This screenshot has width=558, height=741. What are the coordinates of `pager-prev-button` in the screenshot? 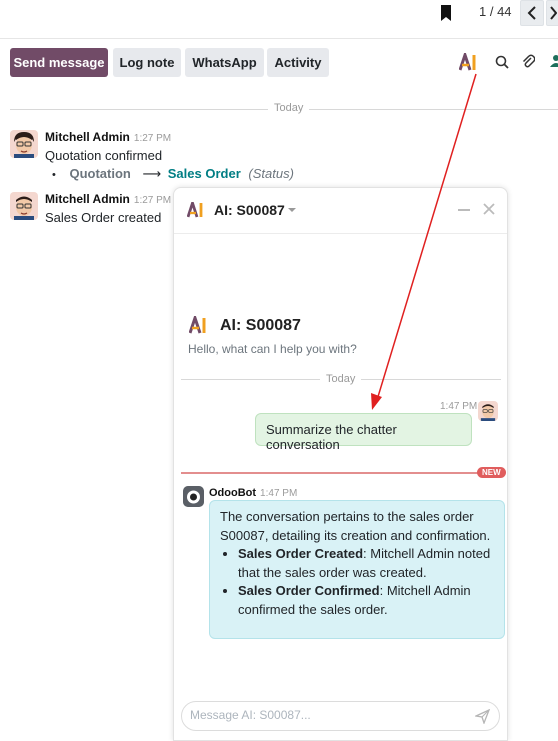 It's located at (532, 13).